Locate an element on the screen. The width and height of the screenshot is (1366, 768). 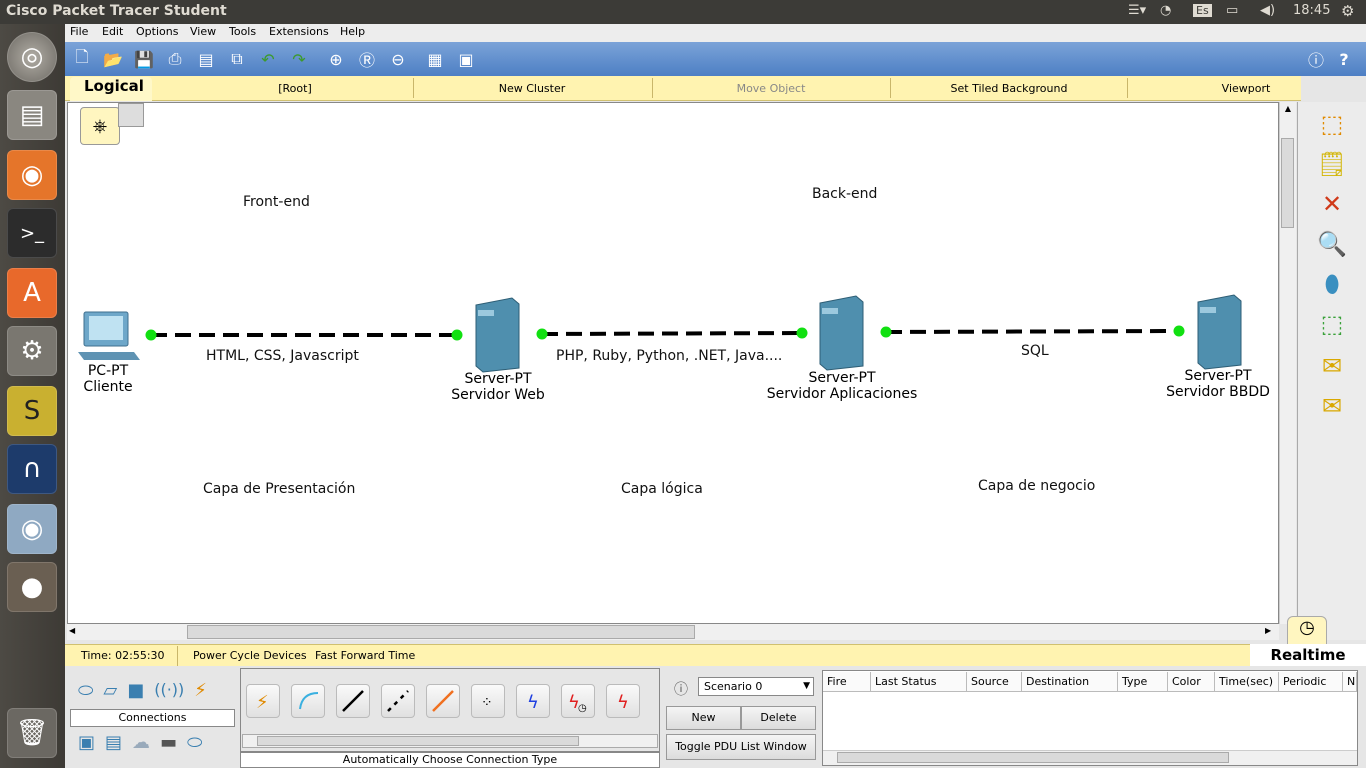
inspect-tool-icon: 🔍 is located at coordinates (1332, 244).